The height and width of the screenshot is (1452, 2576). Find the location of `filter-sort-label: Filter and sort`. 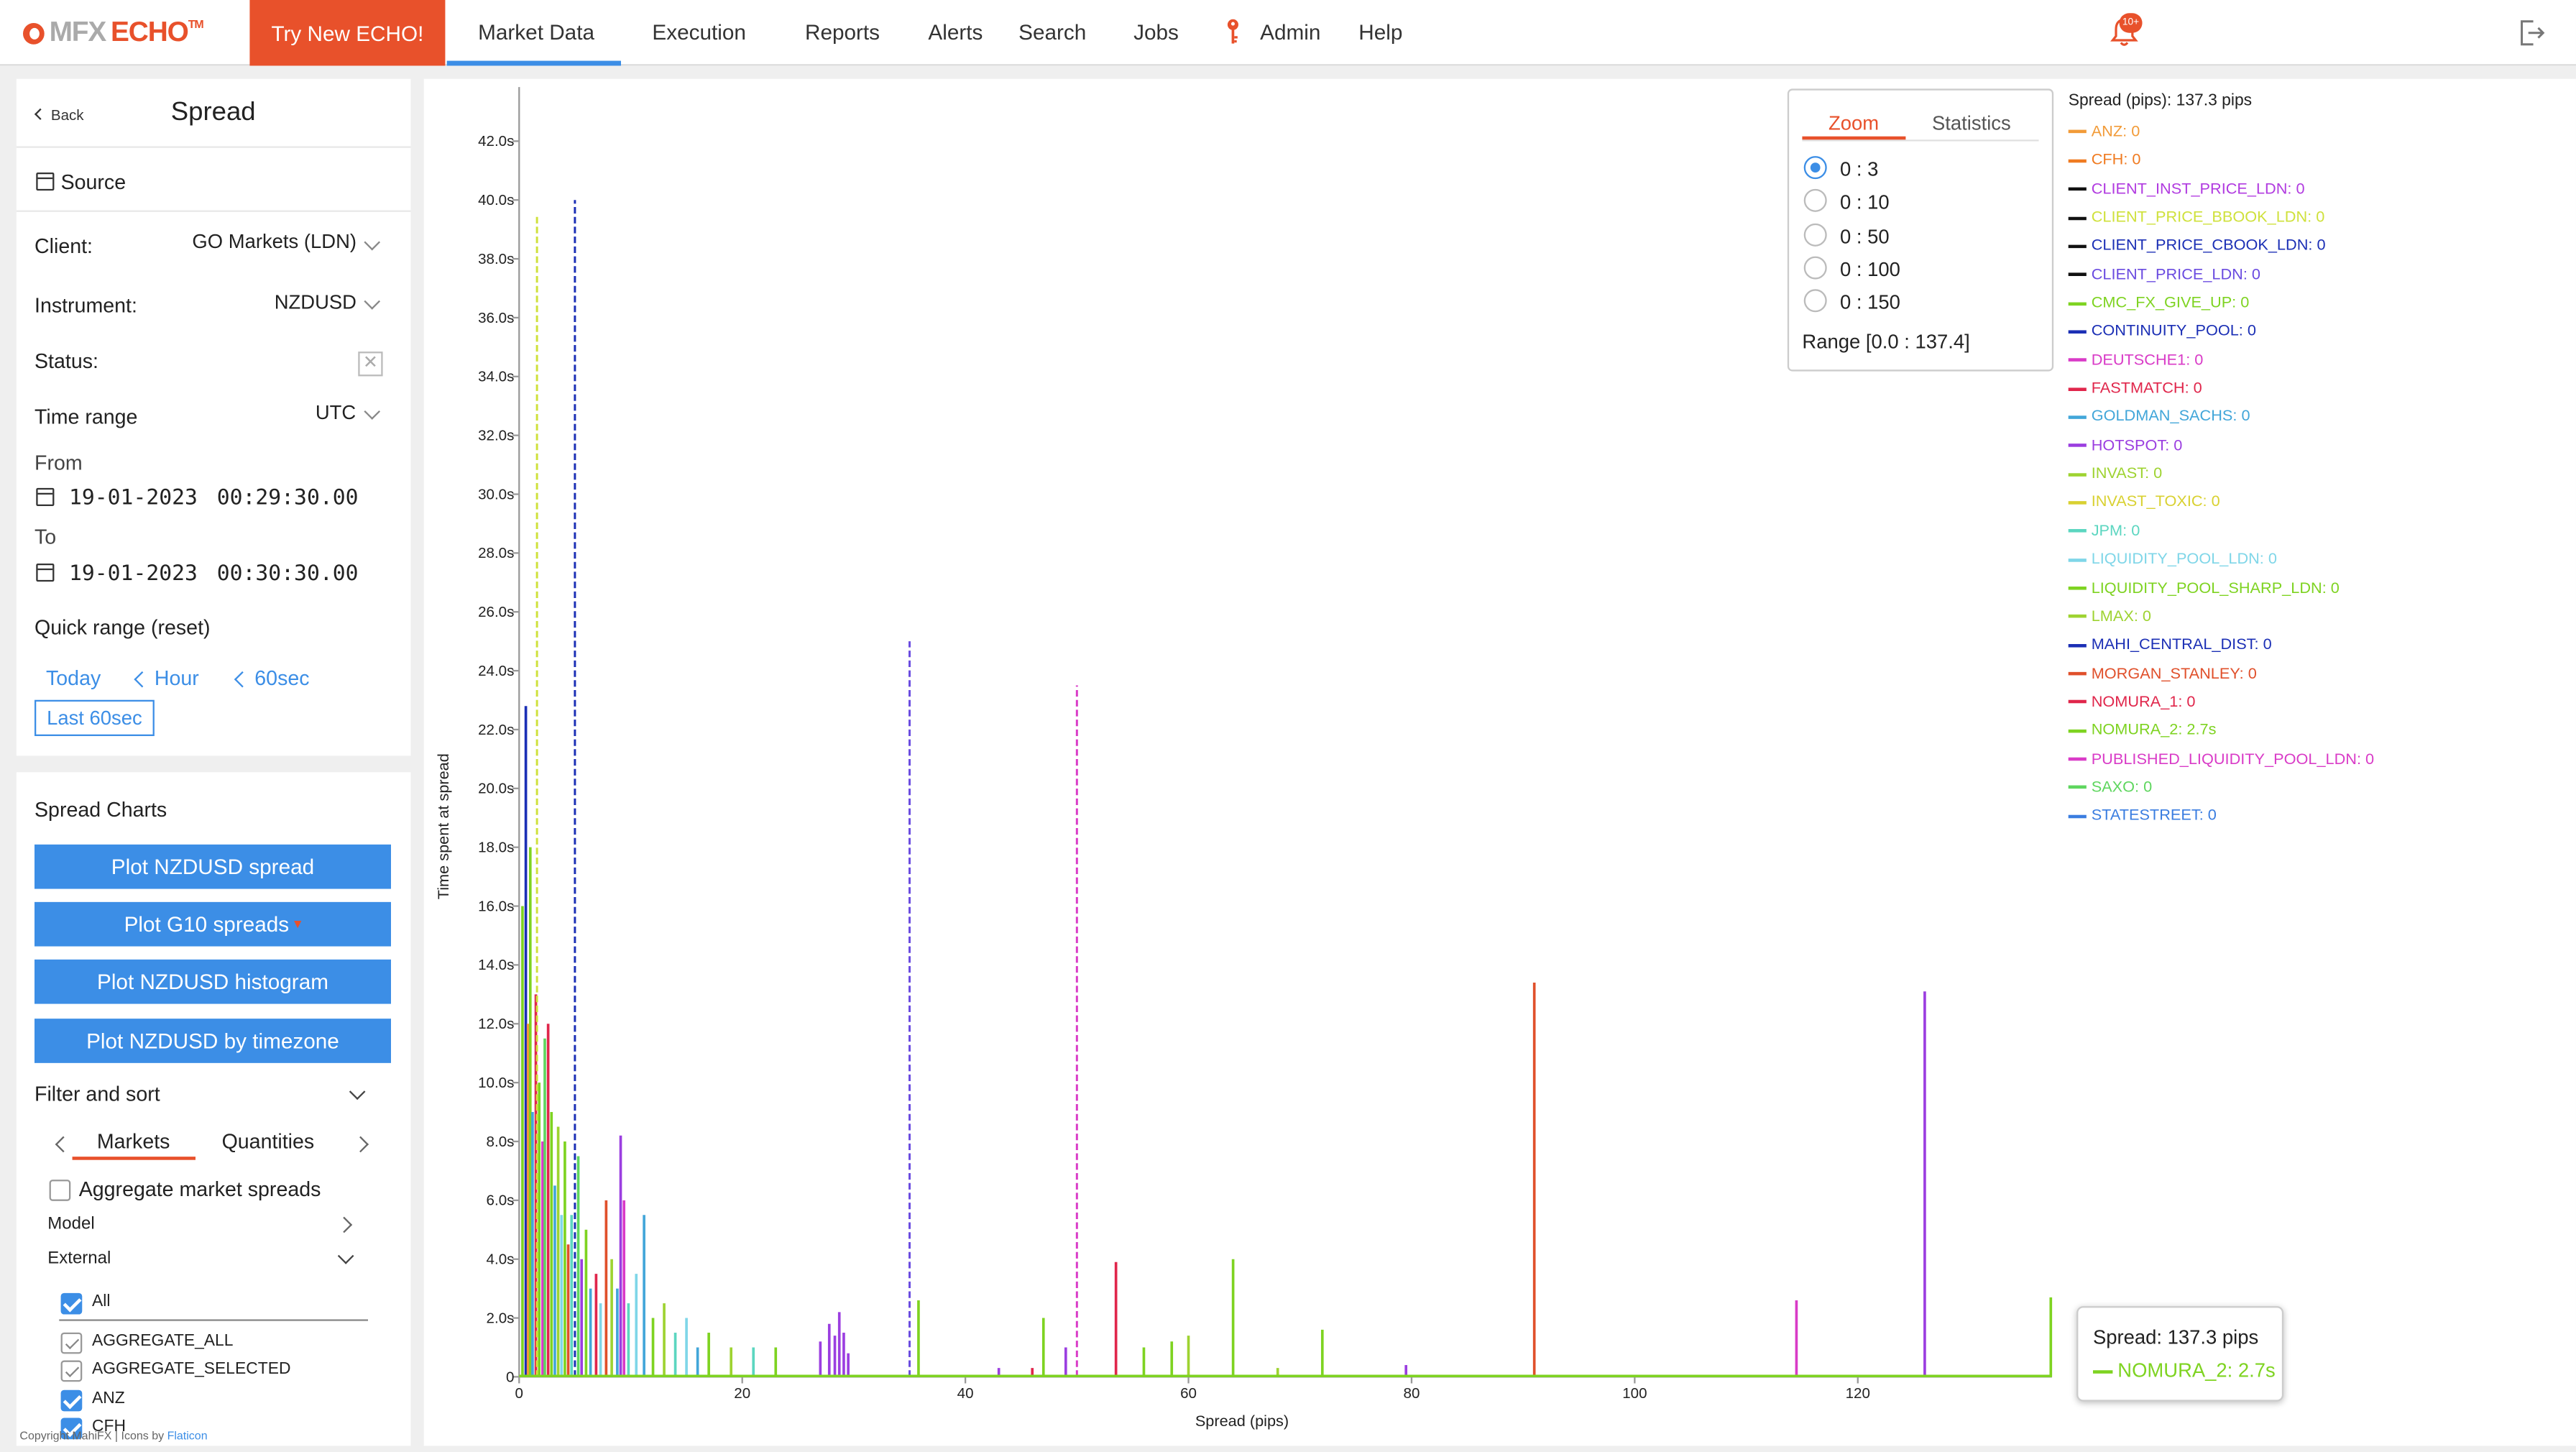

filter-sort-label: Filter and sort is located at coordinates (97, 1094).